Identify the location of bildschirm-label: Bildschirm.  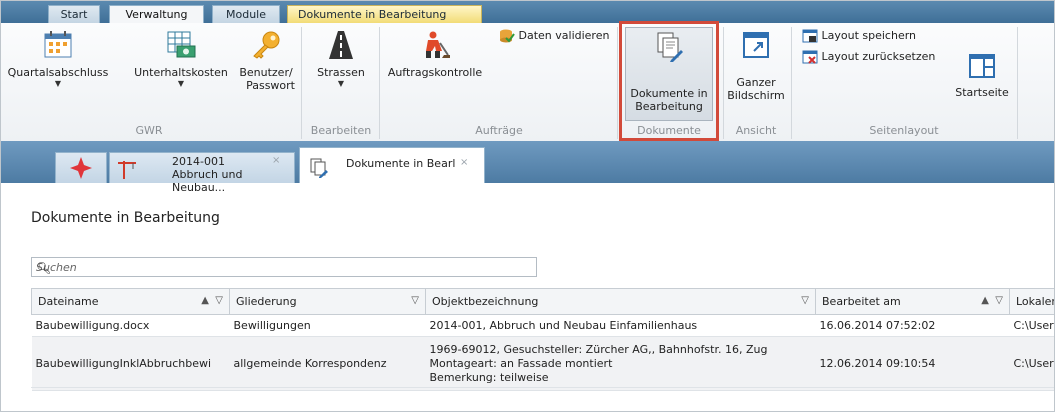
(756, 95).